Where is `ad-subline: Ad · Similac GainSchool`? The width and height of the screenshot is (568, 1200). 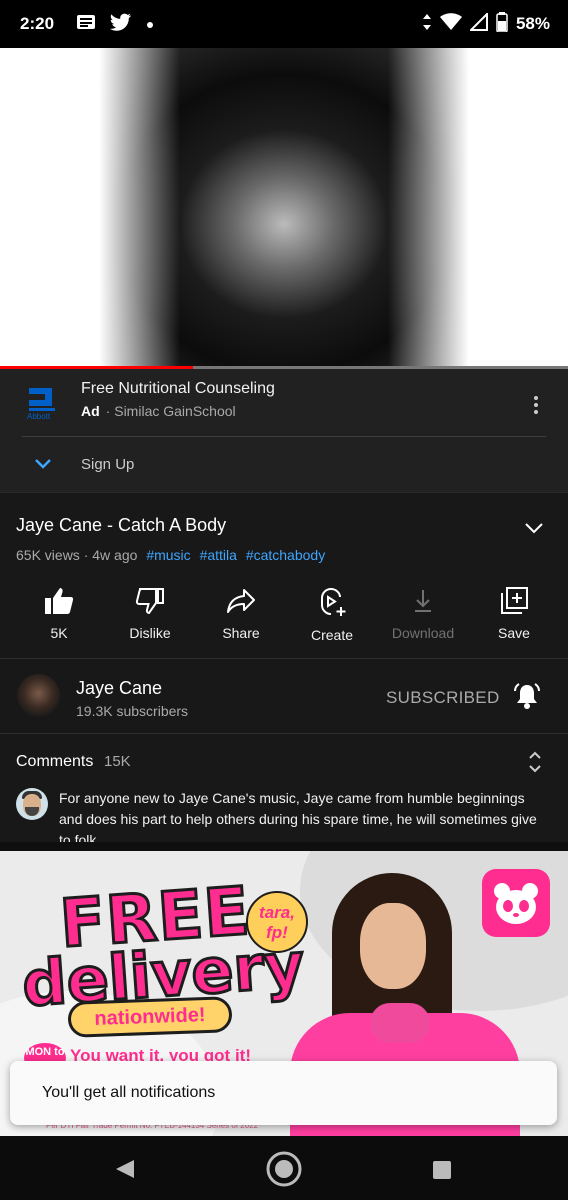
ad-subline: Ad · Similac GainSchool is located at coordinates (158, 411).